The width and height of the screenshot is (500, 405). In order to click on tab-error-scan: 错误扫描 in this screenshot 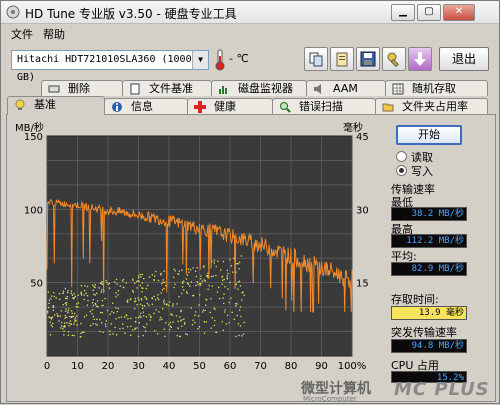, I will do `click(324, 106)`.